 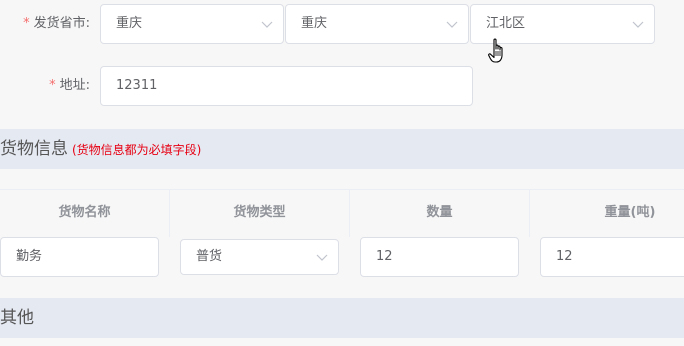 I want to click on address-label: * 地址:, so click(x=53, y=86).